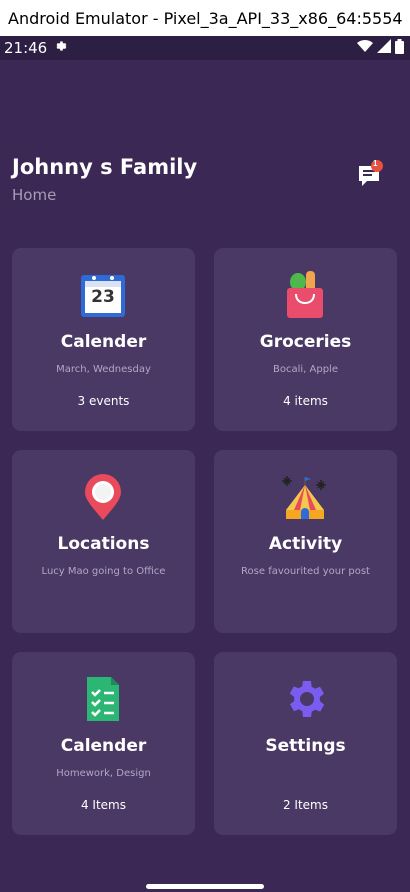 Image resolution: width=410 pixels, height=892 pixels. Describe the element at coordinates (305, 699) in the screenshot. I see `gear-icon` at that location.